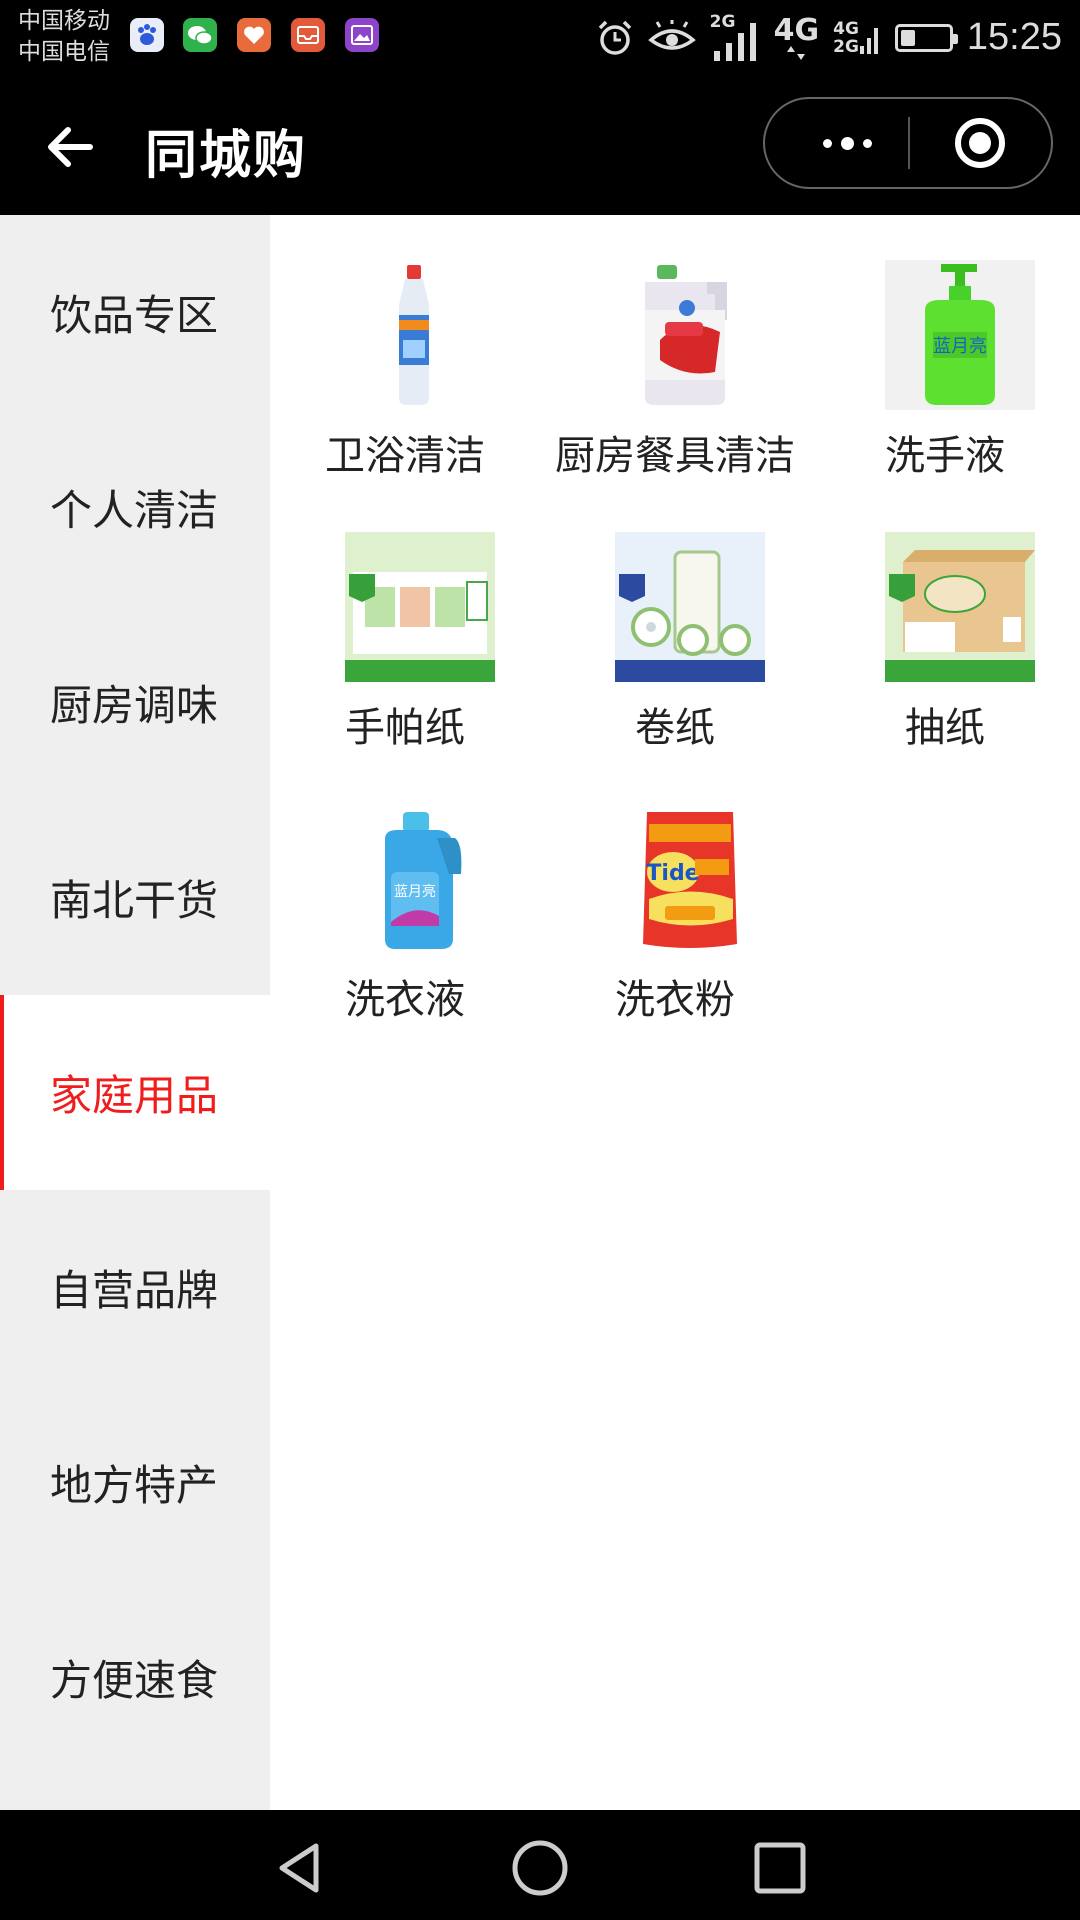 Image resolution: width=1080 pixels, height=1920 pixels. I want to click on triangle-back-icon, so click(299, 1868).